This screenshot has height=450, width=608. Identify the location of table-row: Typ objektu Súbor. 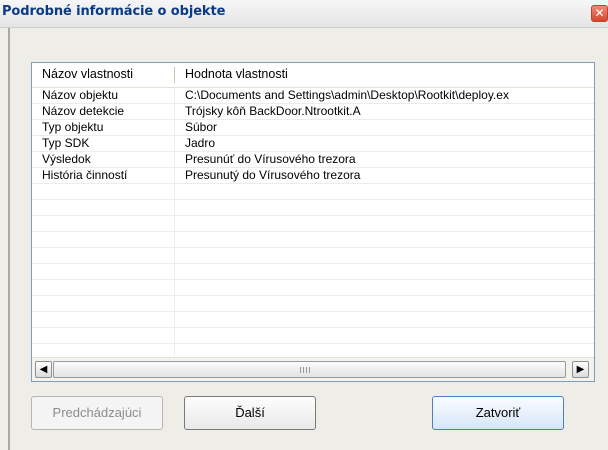
(313, 128).